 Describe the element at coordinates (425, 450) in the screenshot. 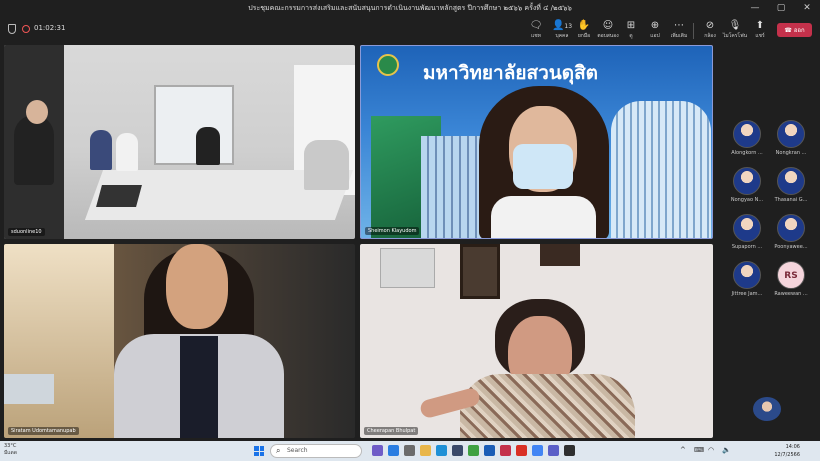

I see `file-explorer-icon` at that location.